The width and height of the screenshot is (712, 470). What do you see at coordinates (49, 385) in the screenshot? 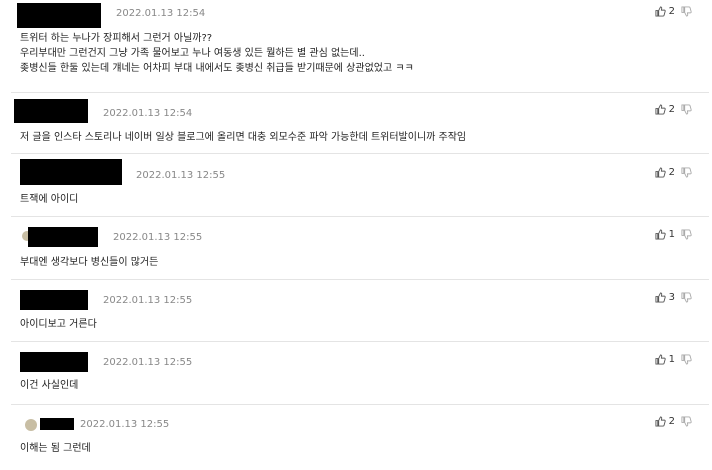
I see `comment-text-line: 이건 사실인데` at bounding box center [49, 385].